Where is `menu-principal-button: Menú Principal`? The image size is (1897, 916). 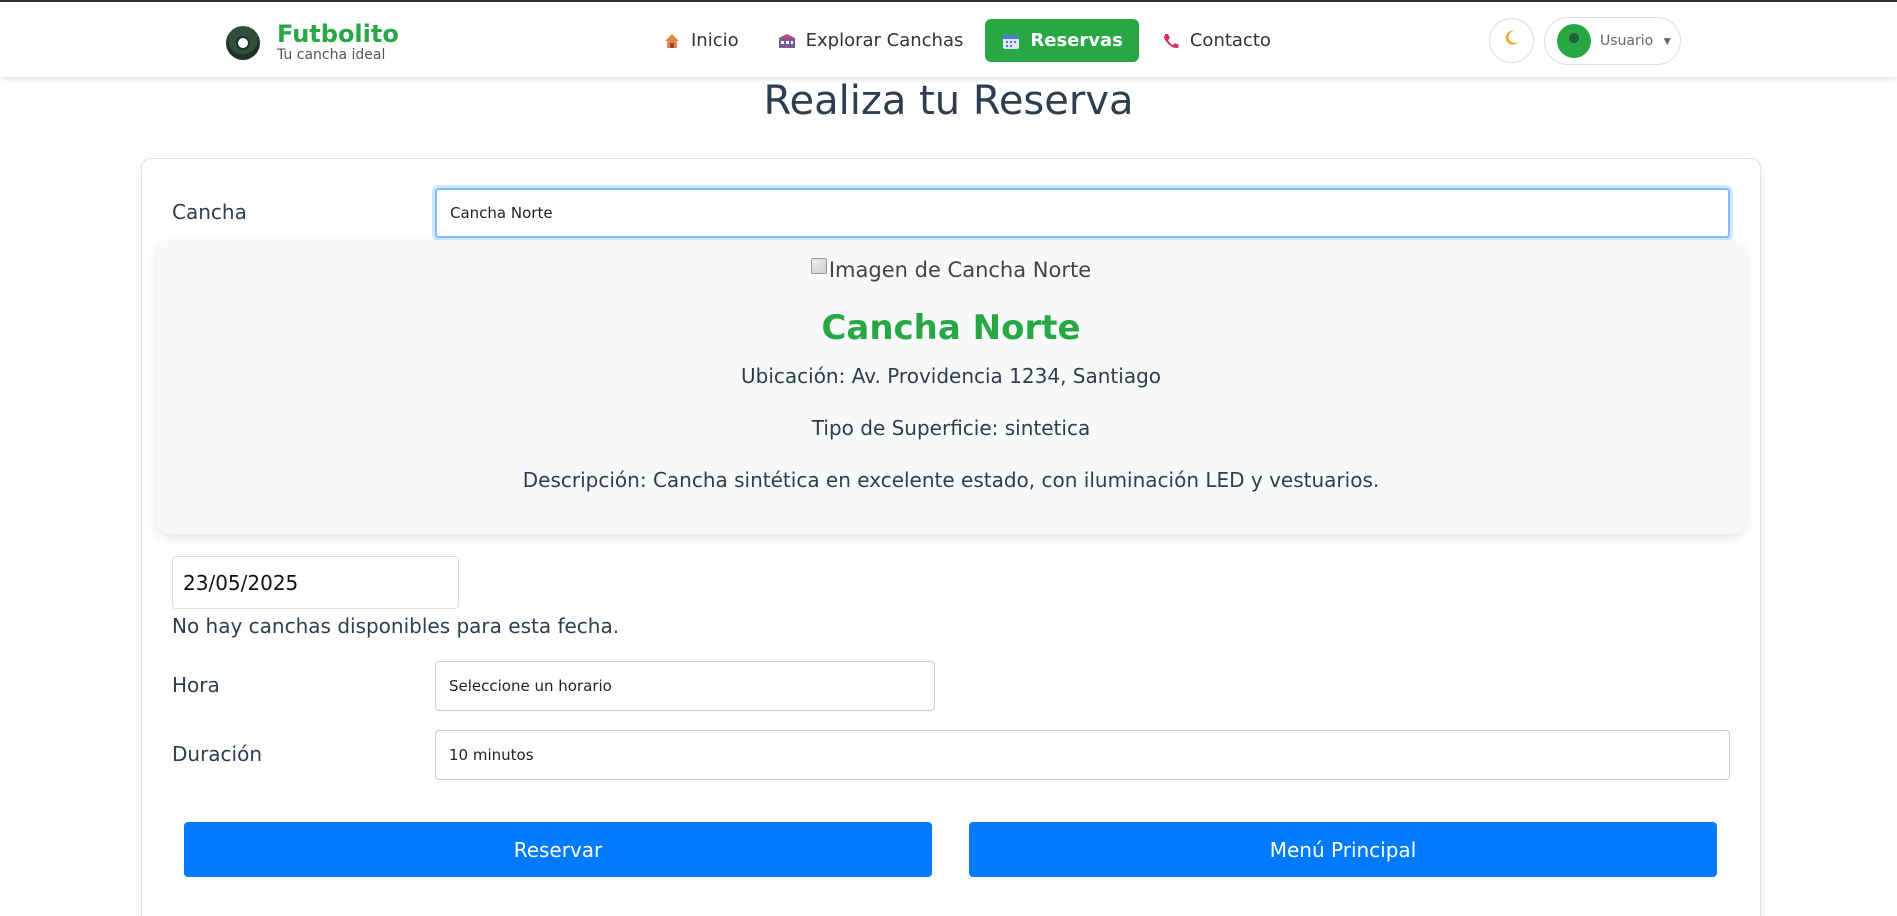
menu-principal-button: Menú Principal is located at coordinates (1343, 849).